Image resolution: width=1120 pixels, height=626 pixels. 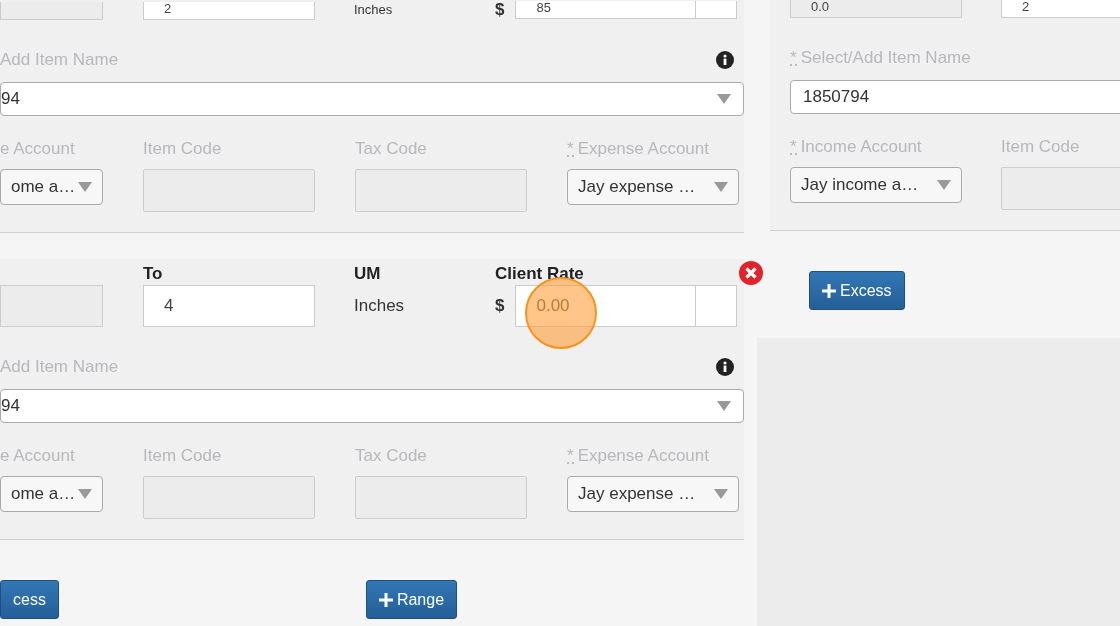 What do you see at coordinates (876, 9) in the screenshot?
I see `from-field: 0.0` at bounding box center [876, 9].